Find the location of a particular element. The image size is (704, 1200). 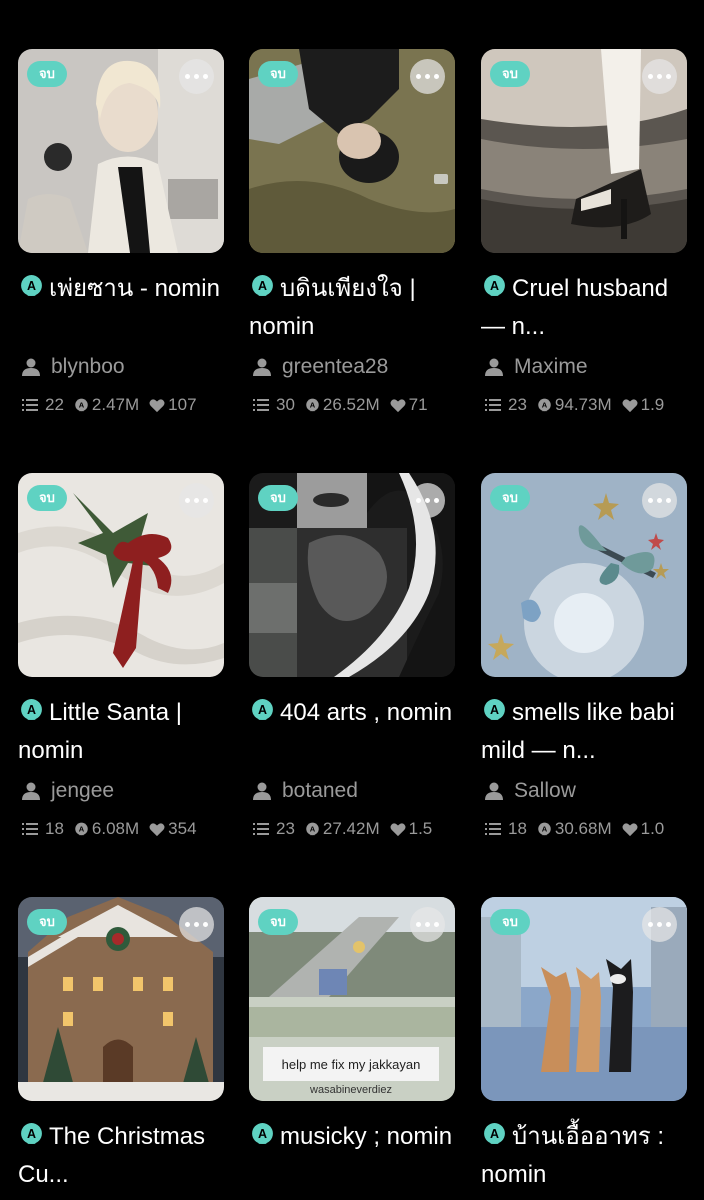

votes-count: 71 is located at coordinates (418, 404).